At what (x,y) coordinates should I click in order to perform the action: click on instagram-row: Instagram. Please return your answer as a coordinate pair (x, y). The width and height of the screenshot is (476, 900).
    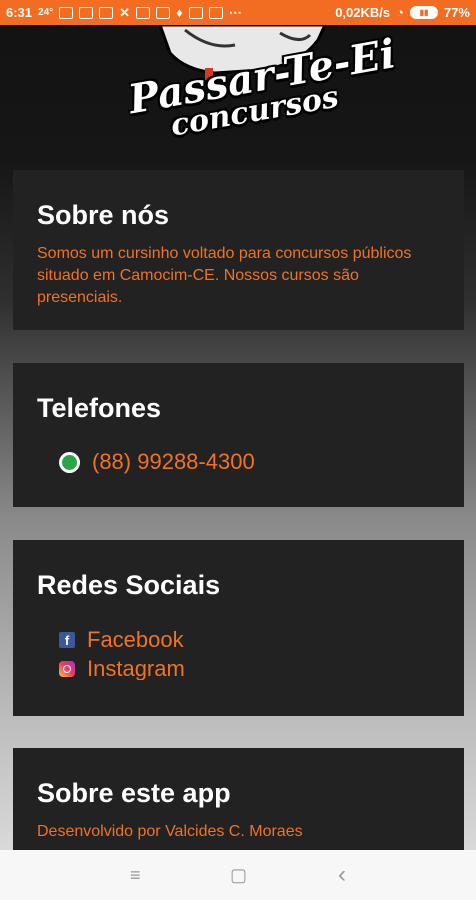
    Looking at the image, I should click on (122, 669).